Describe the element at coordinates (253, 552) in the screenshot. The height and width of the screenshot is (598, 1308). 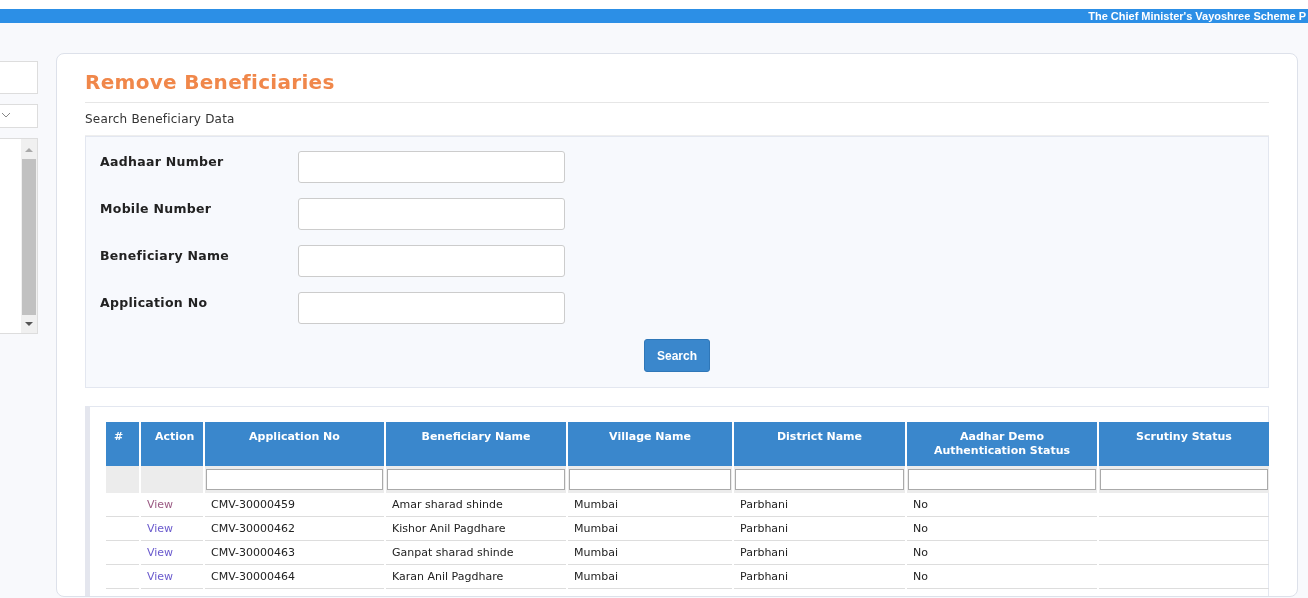
I see `table-cell: CMV-30000463` at that location.